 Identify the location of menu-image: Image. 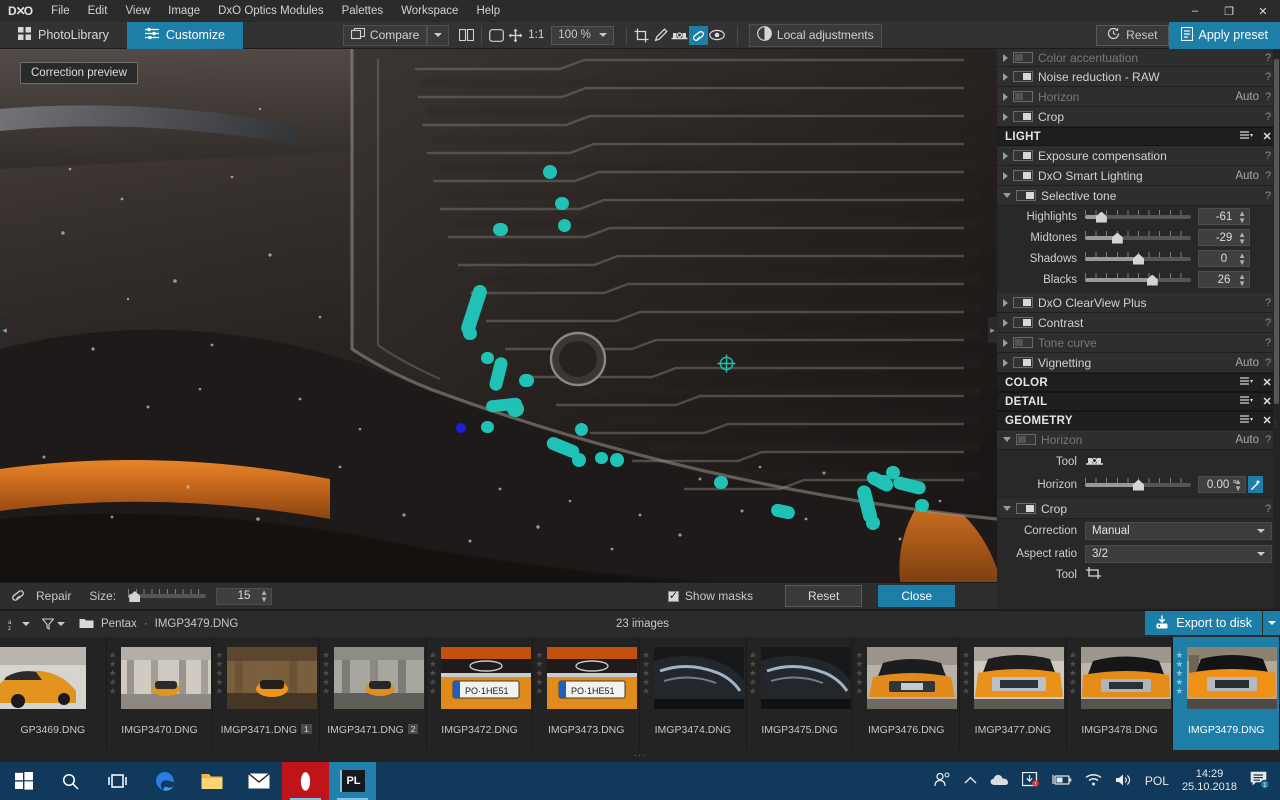
(184, 11).